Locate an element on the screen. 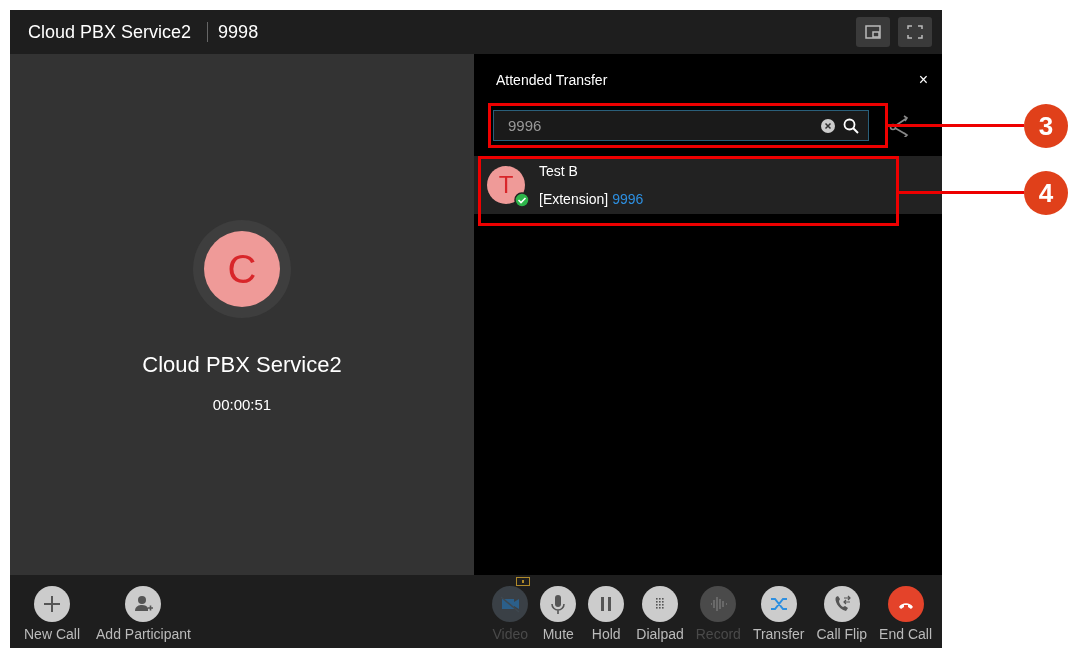 This screenshot has height=648, width=1070. fullscreen-button is located at coordinates (915, 32).